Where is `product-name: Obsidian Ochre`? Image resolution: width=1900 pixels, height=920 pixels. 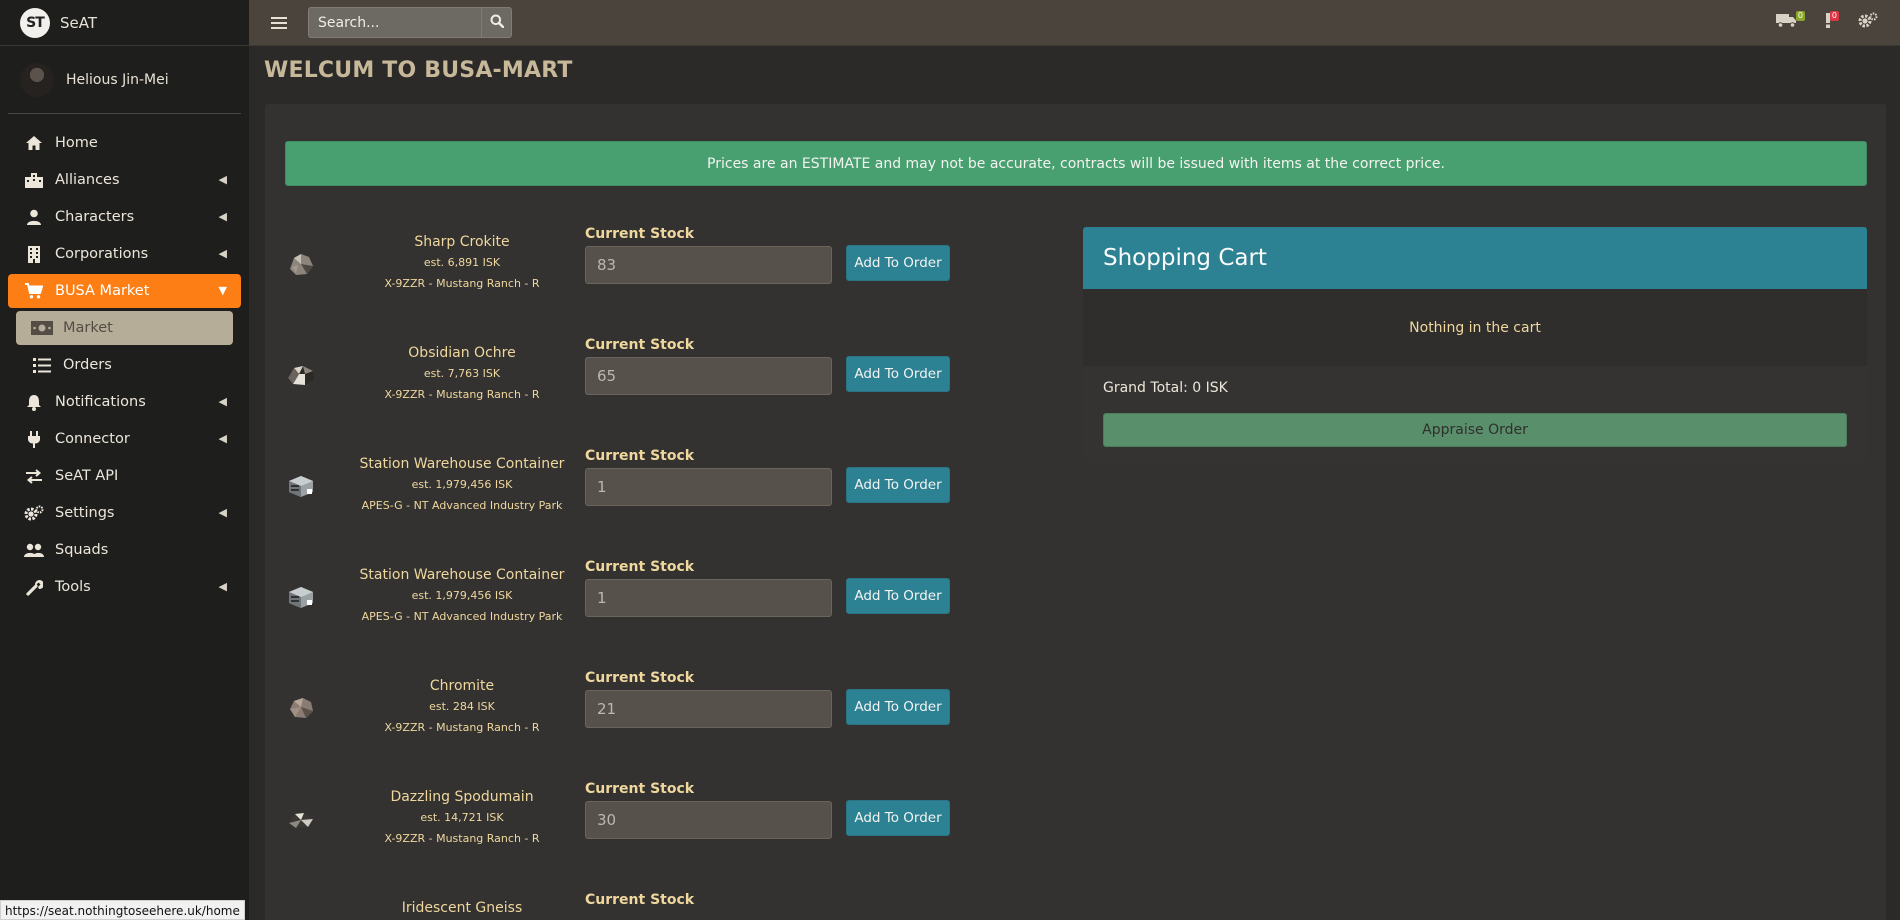
product-name: Obsidian Ochre is located at coordinates (462, 353).